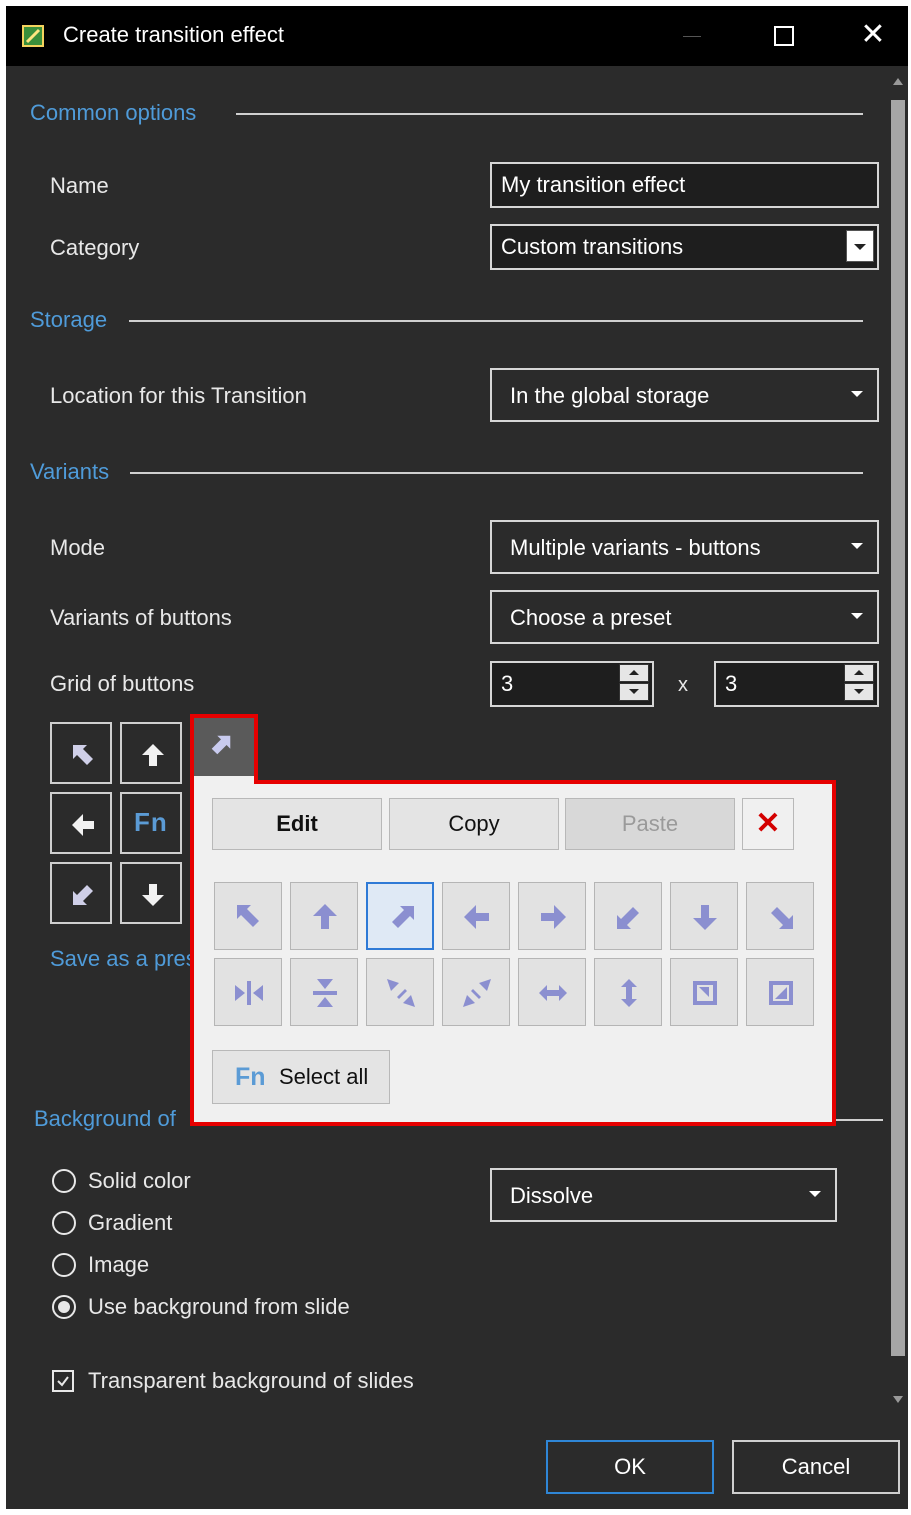 The width and height of the screenshot is (911, 1515). What do you see at coordinates (898, 81) in the screenshot?
I see `scroll-up-icon` at bounding box center [898, 81].